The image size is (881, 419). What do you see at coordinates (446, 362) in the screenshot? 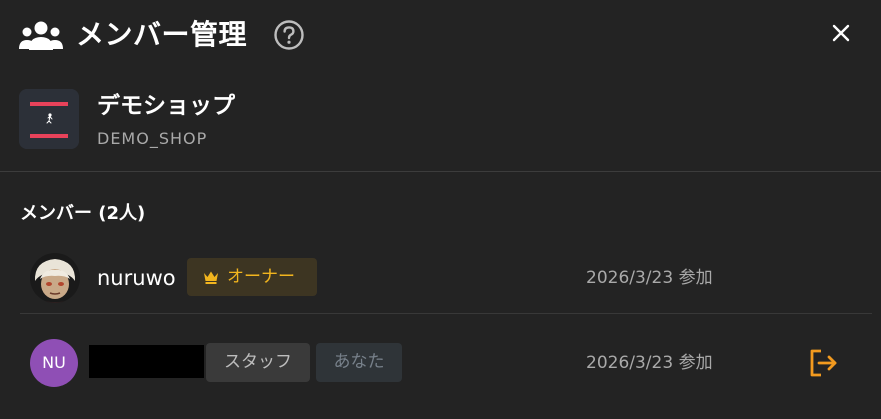
I see `member-row: NU スタッフ あなた 2026/3/23 参加` at bounding box center [446, 362].